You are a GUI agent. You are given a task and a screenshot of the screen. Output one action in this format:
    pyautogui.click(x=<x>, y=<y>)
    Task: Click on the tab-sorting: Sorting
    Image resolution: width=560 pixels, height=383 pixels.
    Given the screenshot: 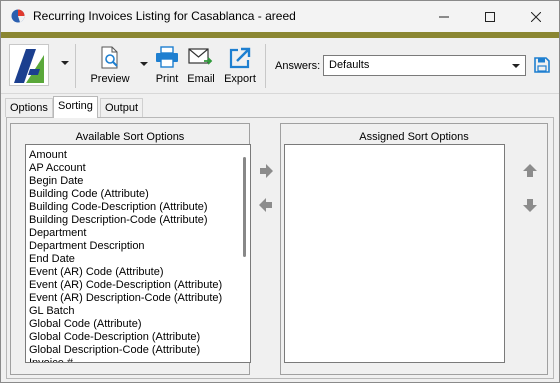 What is the action you would take?
    pyautogui.click(x=75, y=107)
    